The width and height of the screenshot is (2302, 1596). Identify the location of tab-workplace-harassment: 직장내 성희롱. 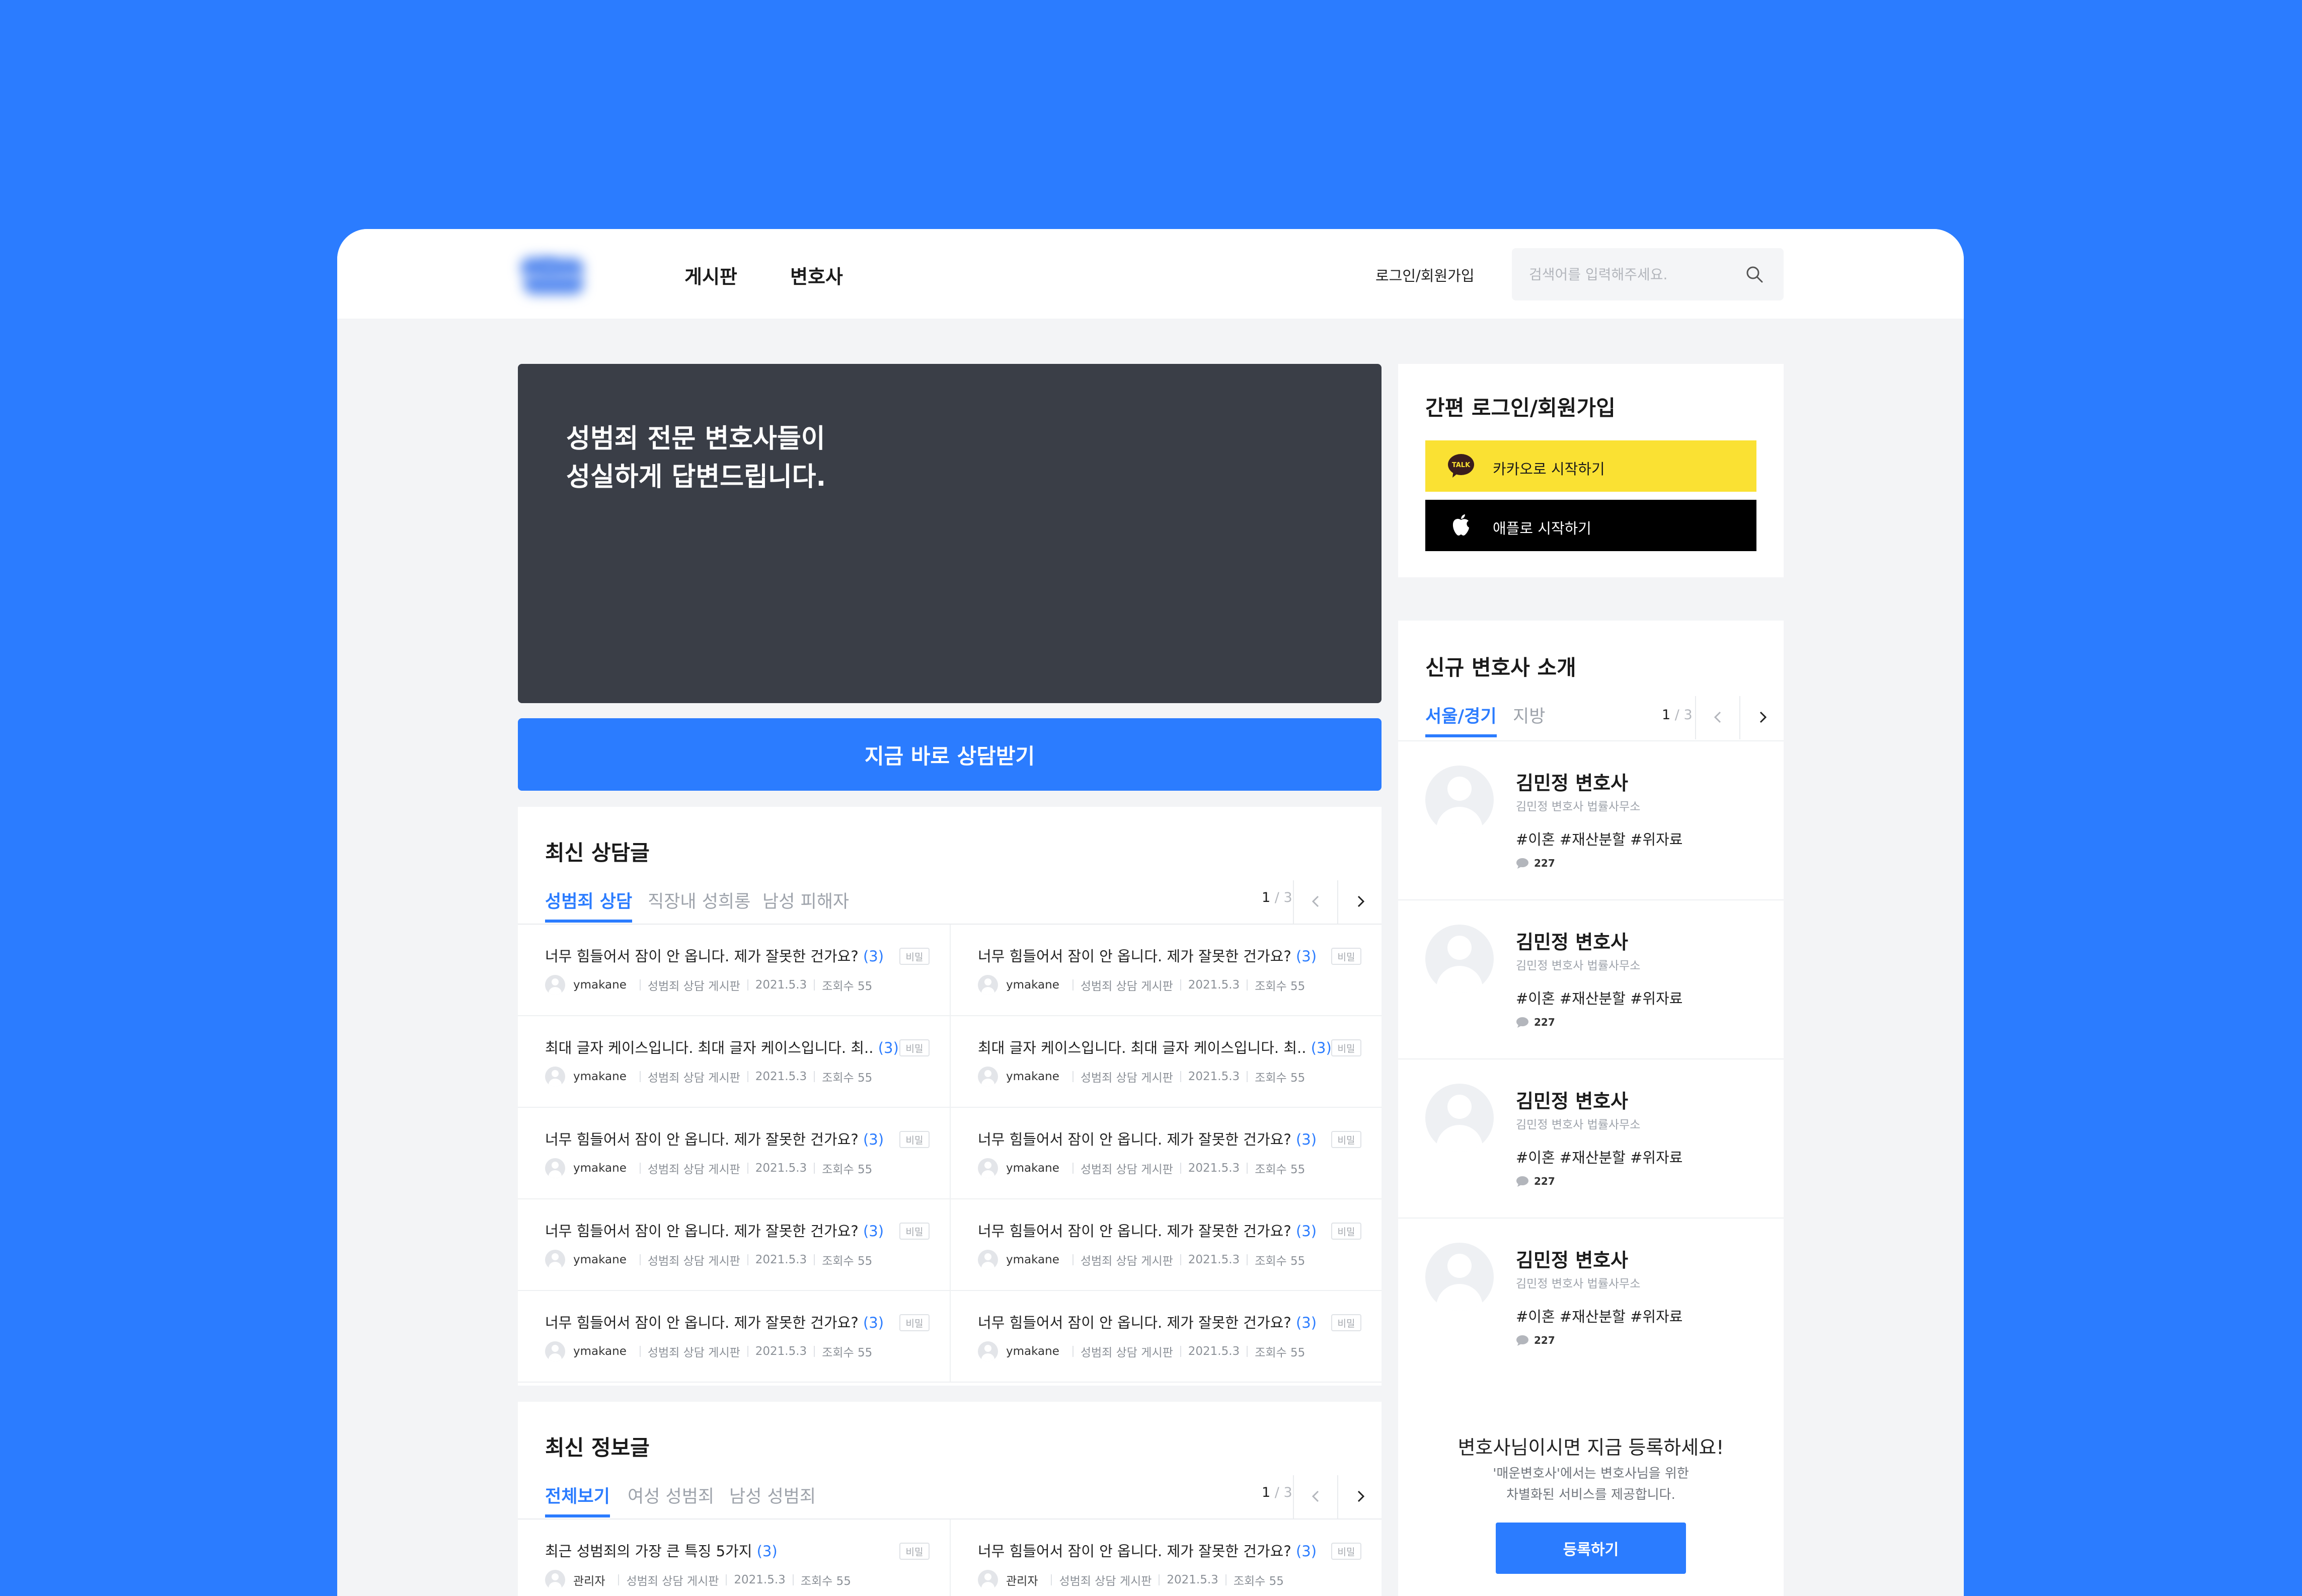
(699, 900).